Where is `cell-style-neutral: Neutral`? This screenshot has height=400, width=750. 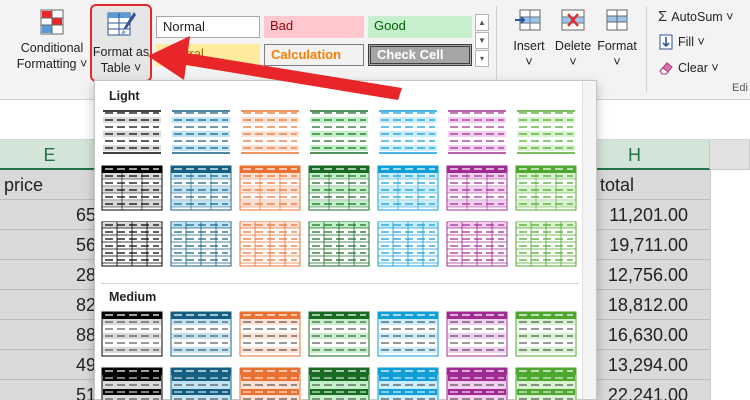
cell-style-neutral: Neutral is located at coordinates (208, 55).